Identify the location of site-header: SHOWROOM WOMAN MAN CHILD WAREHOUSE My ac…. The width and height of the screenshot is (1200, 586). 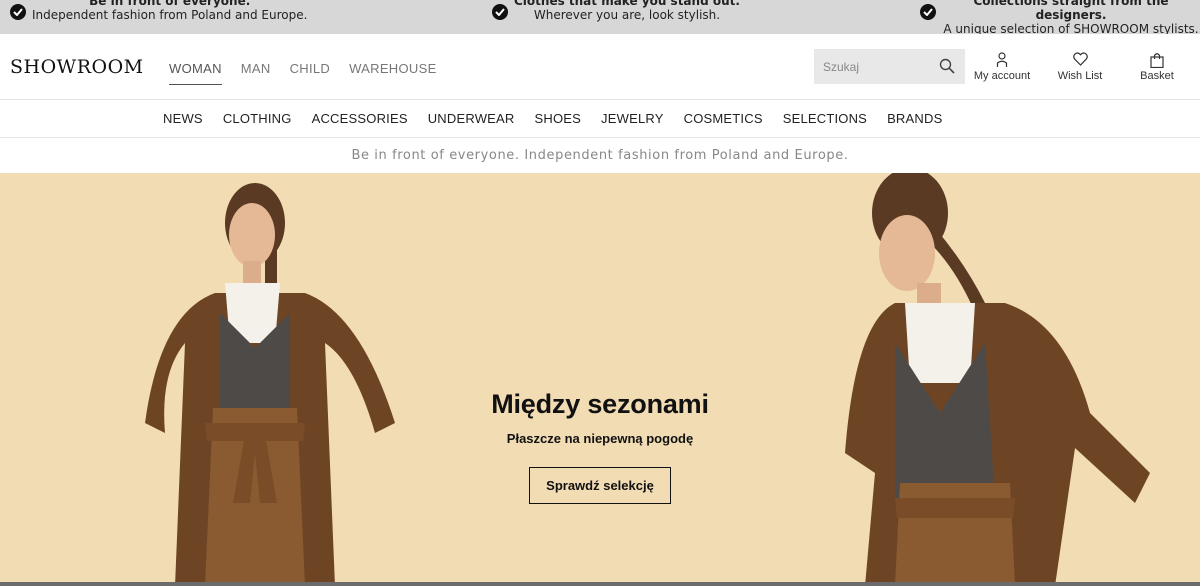
(600, 67).